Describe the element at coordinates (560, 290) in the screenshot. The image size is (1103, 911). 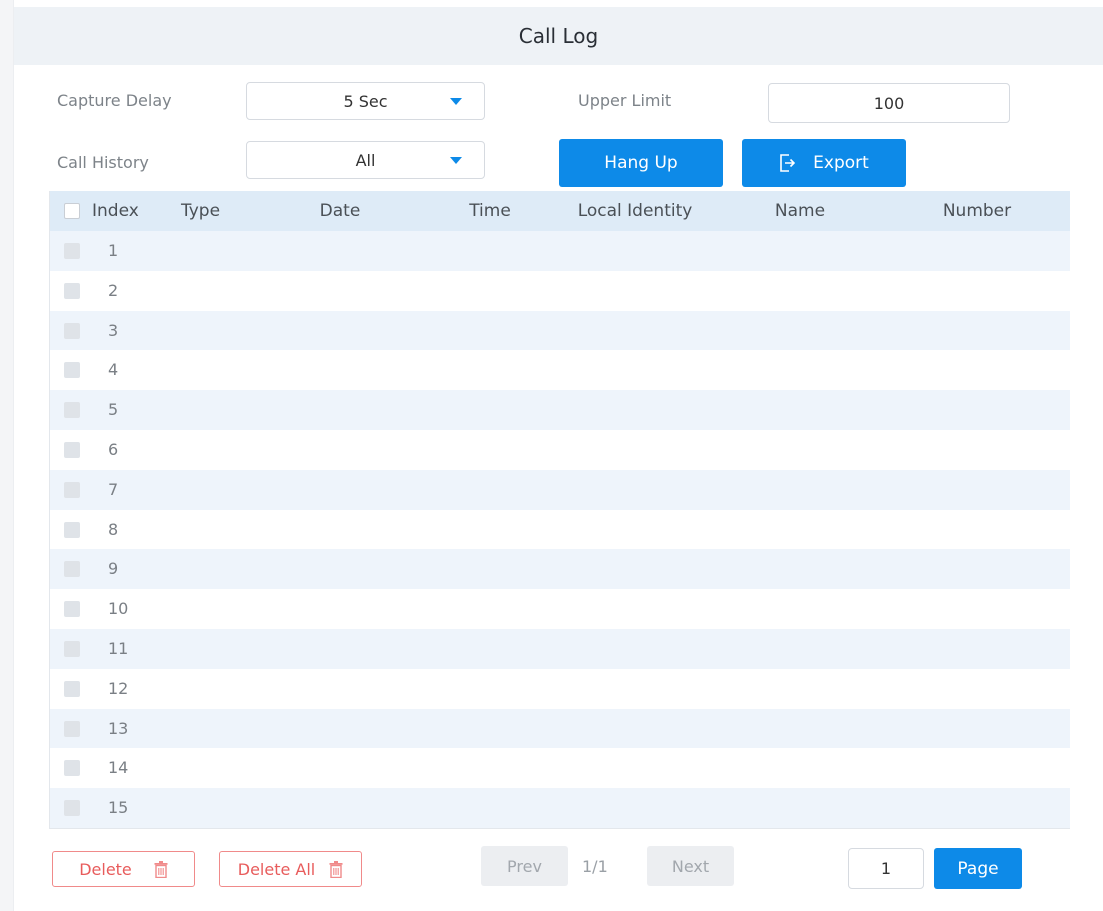
I see `table-row: 2` at that location.